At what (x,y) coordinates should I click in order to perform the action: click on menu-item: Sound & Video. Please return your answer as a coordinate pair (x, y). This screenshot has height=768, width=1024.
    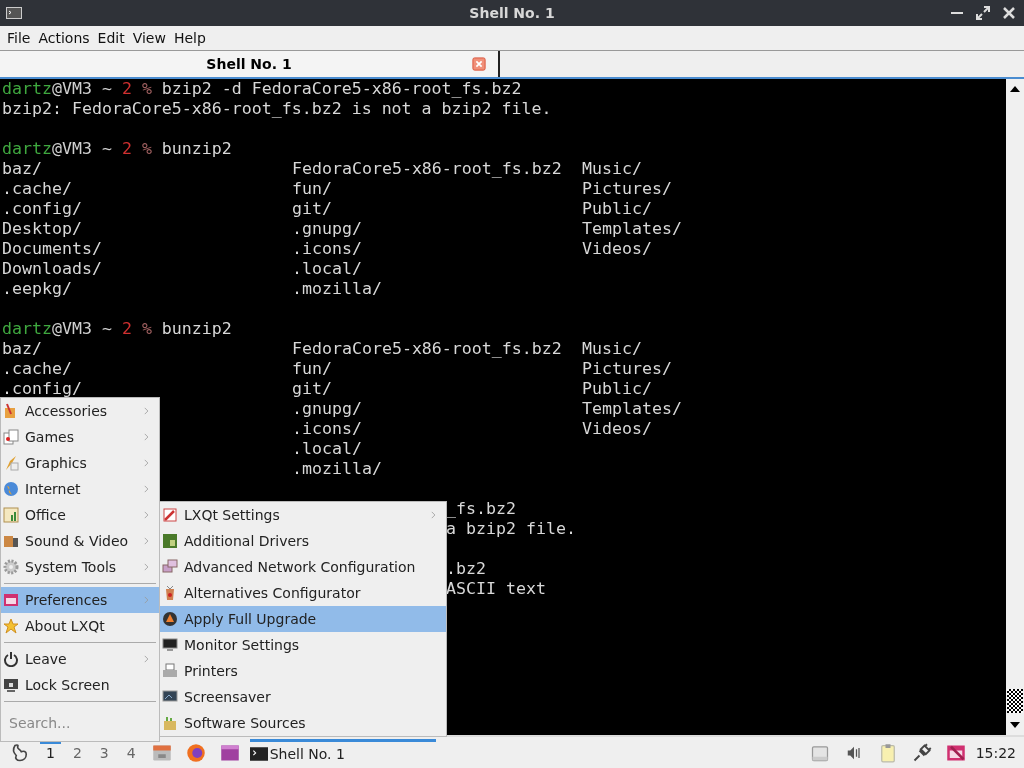
    Looking at the image, I should click on (80, 541).